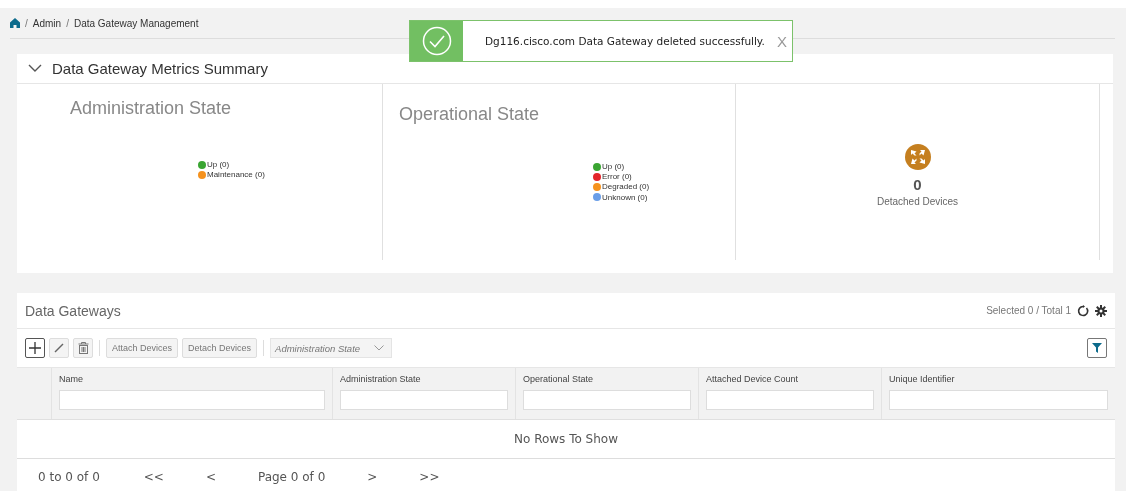  I want to click on home-icon, so click(15, 23).